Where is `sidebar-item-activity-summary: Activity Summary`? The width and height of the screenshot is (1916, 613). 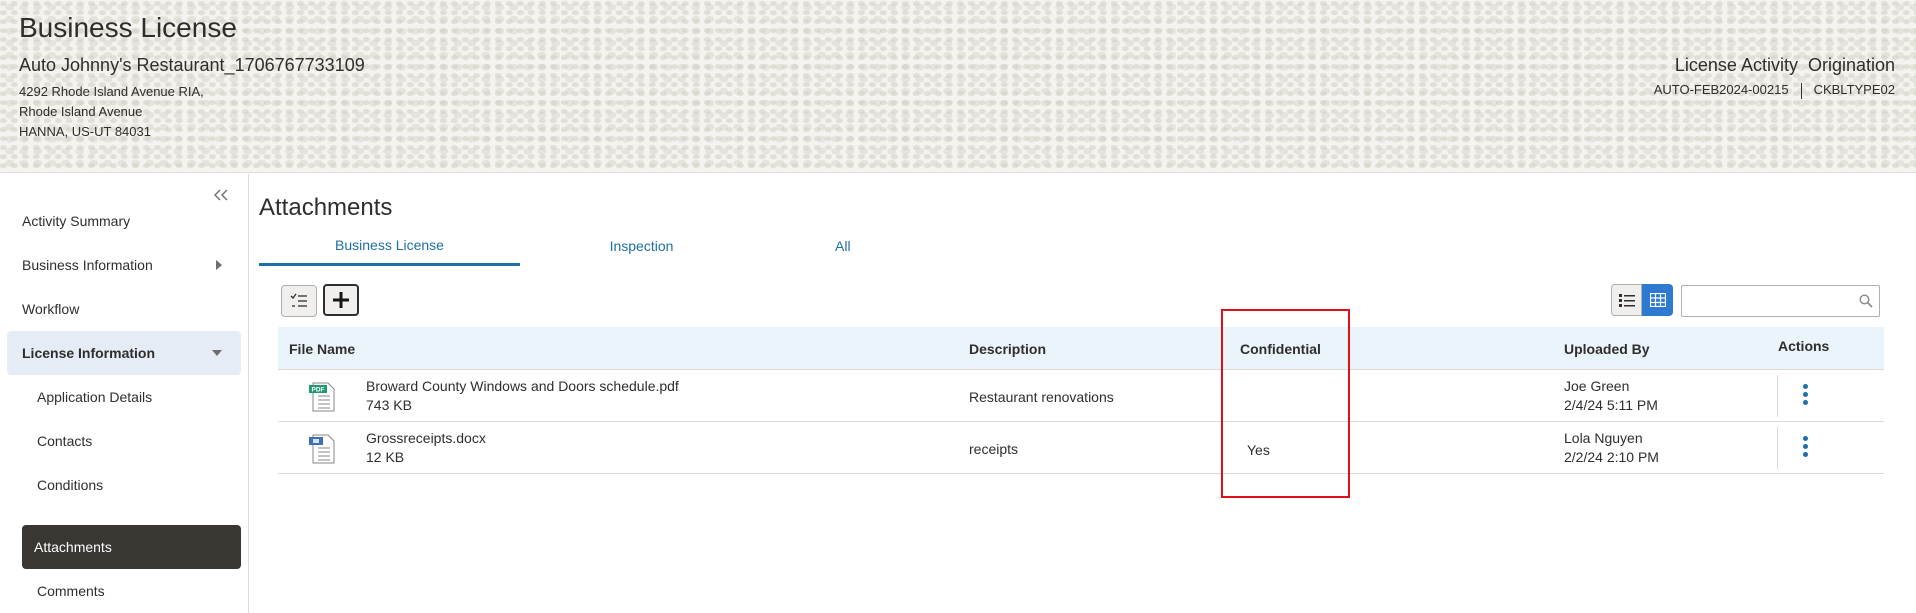
sidebar-item-activity-summary: Activity Summary is located at coordinates (124, 221).